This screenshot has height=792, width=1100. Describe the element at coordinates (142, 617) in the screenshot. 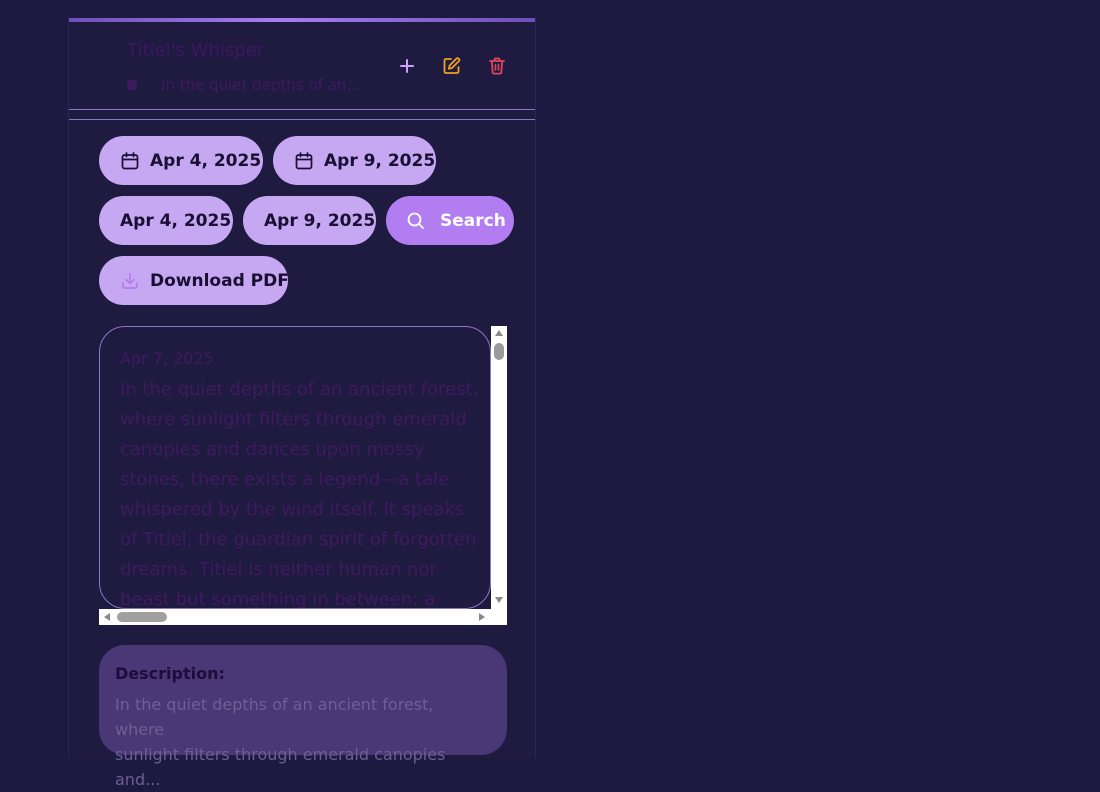

I see `horizontal-scroll-thumb` at that location.